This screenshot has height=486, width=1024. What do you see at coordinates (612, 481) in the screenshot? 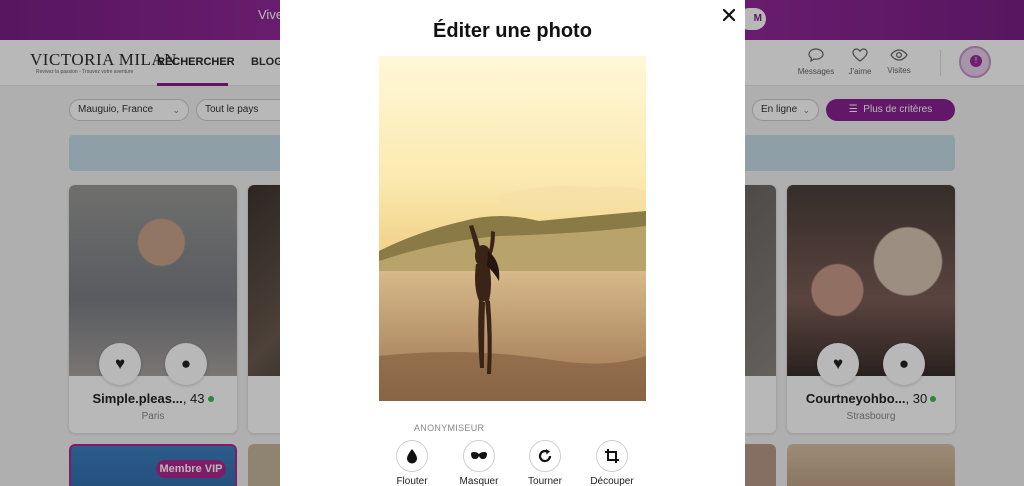
I see `crop-label: Découper` at bounding box center [612, 481].